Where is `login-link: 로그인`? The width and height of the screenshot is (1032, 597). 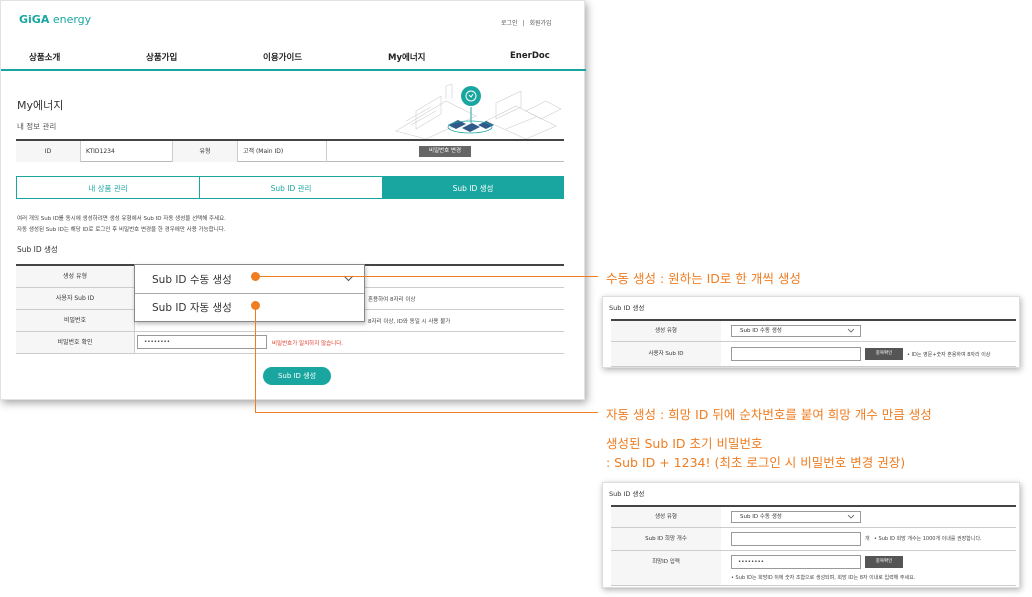
login-link: 로그인 is located at coordinates (509, 23).